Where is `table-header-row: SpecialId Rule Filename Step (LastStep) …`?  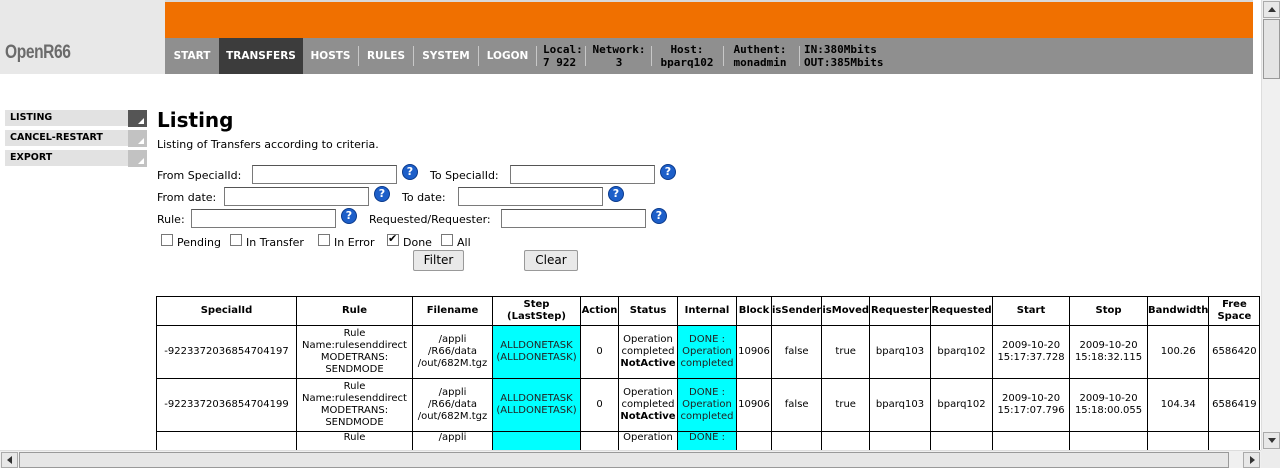
table-header-row: SpecialId Rule Filename Step (LastStep) … is located at coordinates (708, 311).